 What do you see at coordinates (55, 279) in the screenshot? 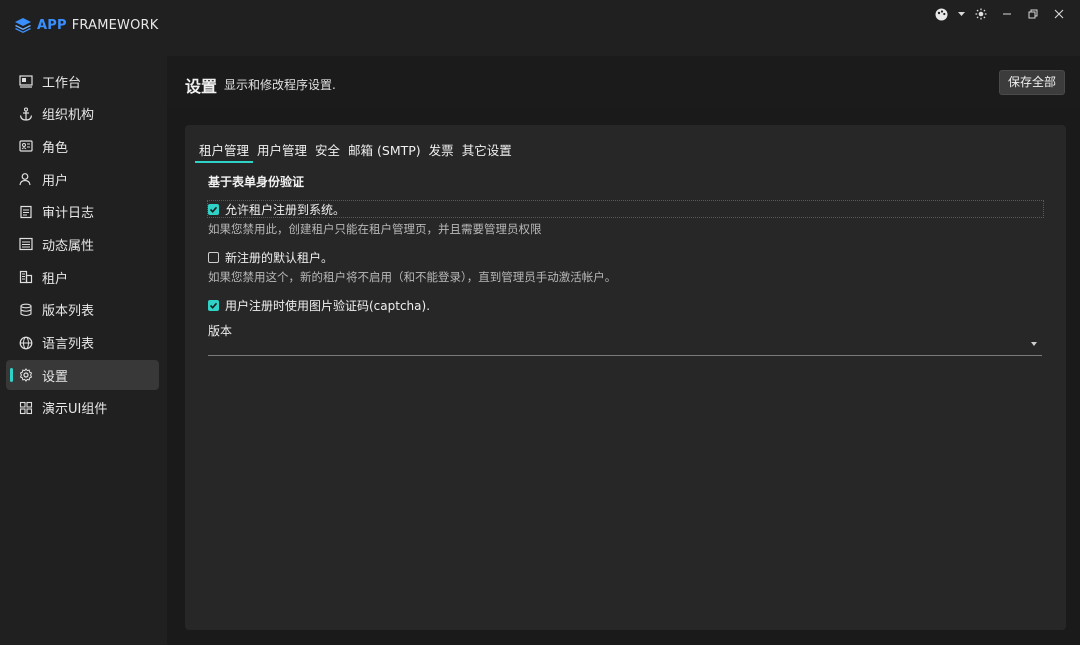
I see `sidebar-item-label: 租户` at bounding box center [55, 279].